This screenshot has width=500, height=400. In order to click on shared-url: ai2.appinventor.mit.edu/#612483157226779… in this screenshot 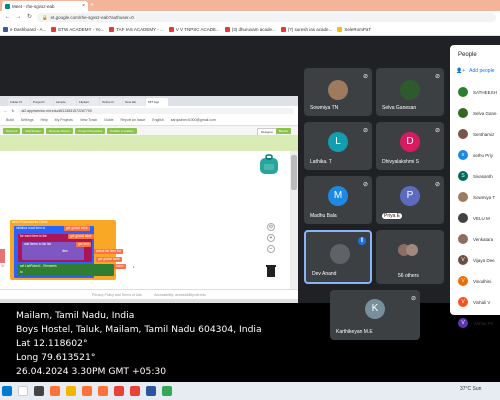, I will do `click(156, 110)`.